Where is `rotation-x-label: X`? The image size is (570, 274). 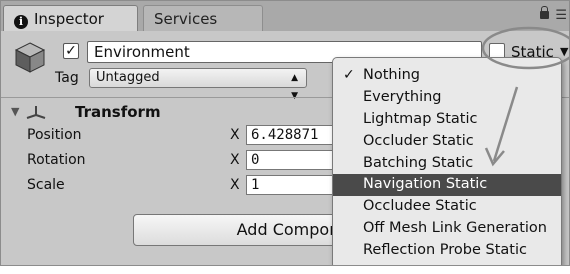 rotation-x-label: X is located at coordinates (235, 160).